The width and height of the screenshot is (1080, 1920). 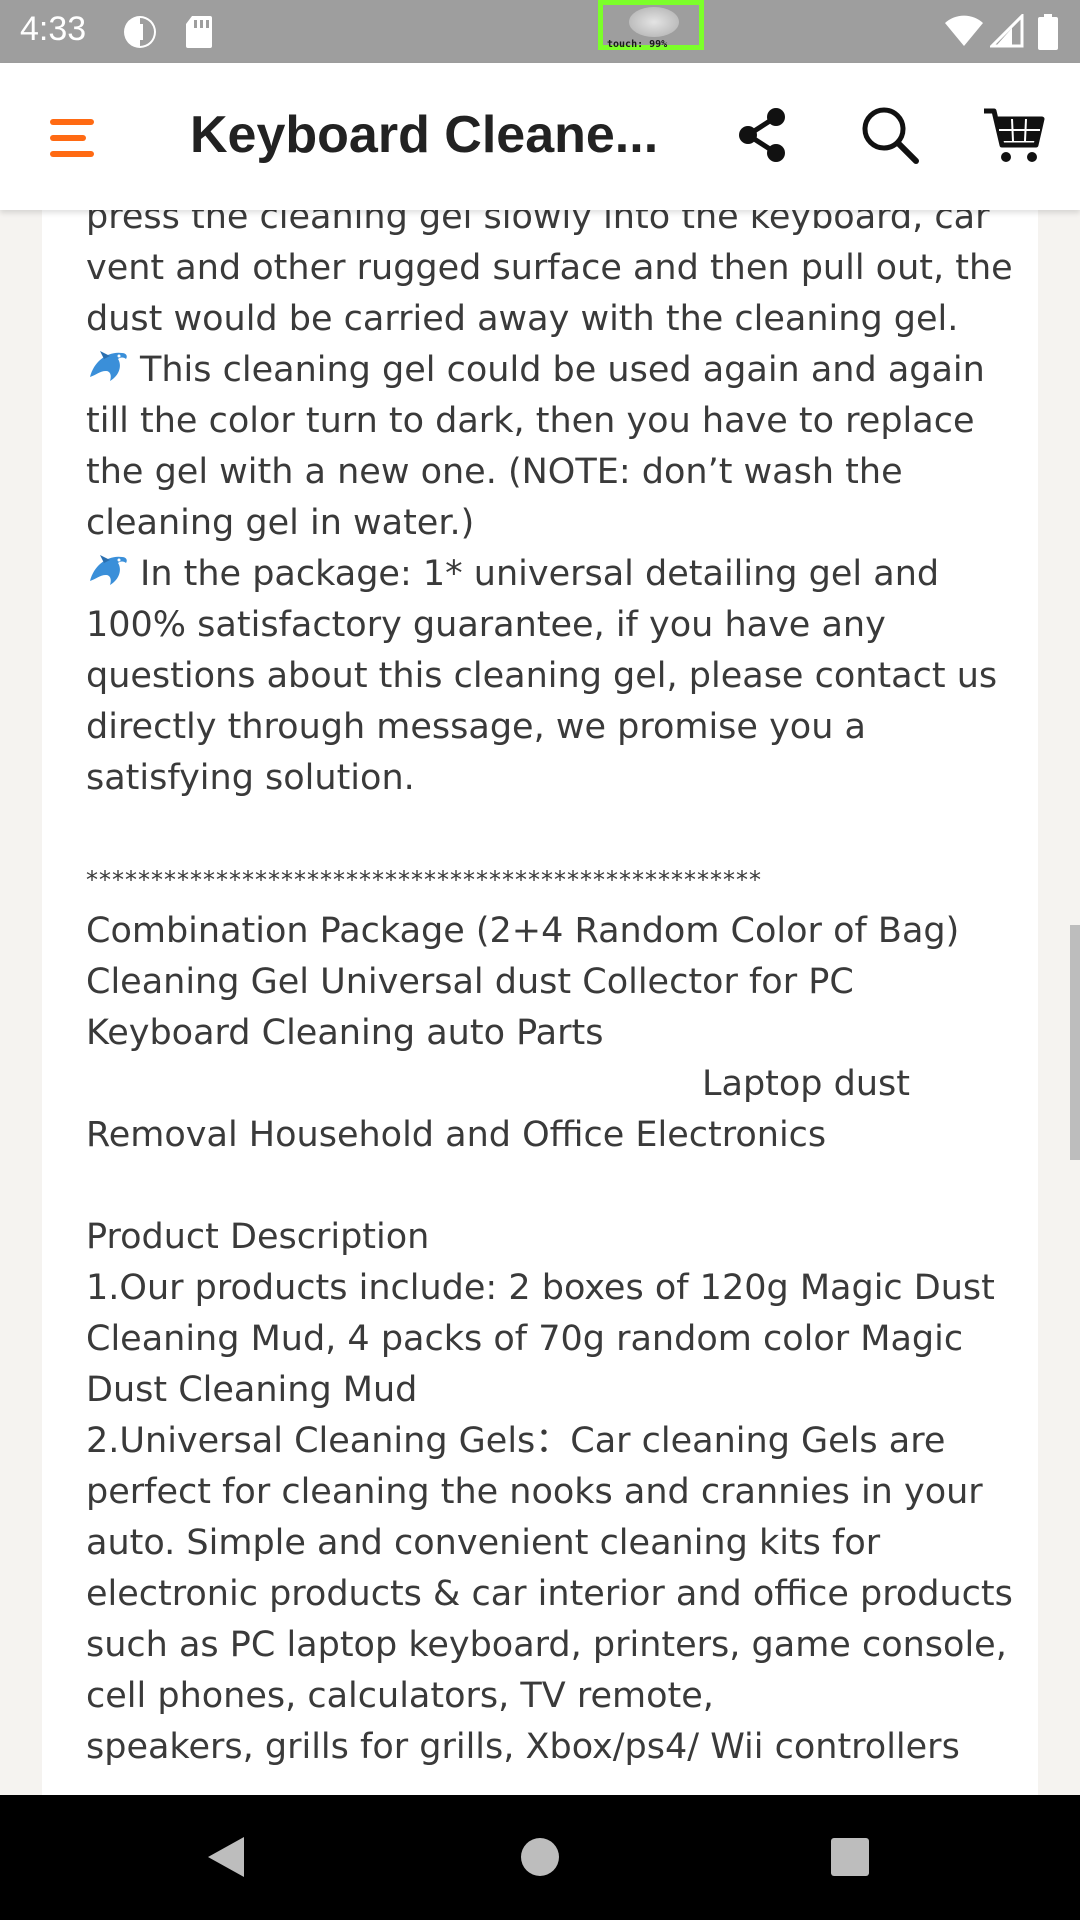 What do you see at coordinates (654, 22) in the screenshot?
I see `touch-point` at bounding box center [654, 22].